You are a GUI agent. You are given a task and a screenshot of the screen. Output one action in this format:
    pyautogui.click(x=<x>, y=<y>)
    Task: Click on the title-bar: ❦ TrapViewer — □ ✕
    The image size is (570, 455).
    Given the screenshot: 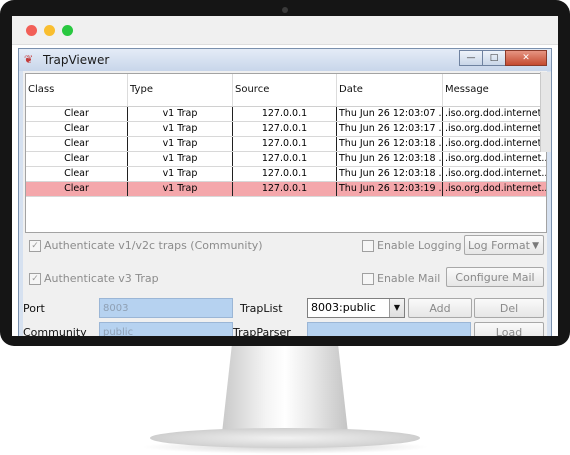 What is the action you would take?
    pyautogui.click(x=285, y=60)
    